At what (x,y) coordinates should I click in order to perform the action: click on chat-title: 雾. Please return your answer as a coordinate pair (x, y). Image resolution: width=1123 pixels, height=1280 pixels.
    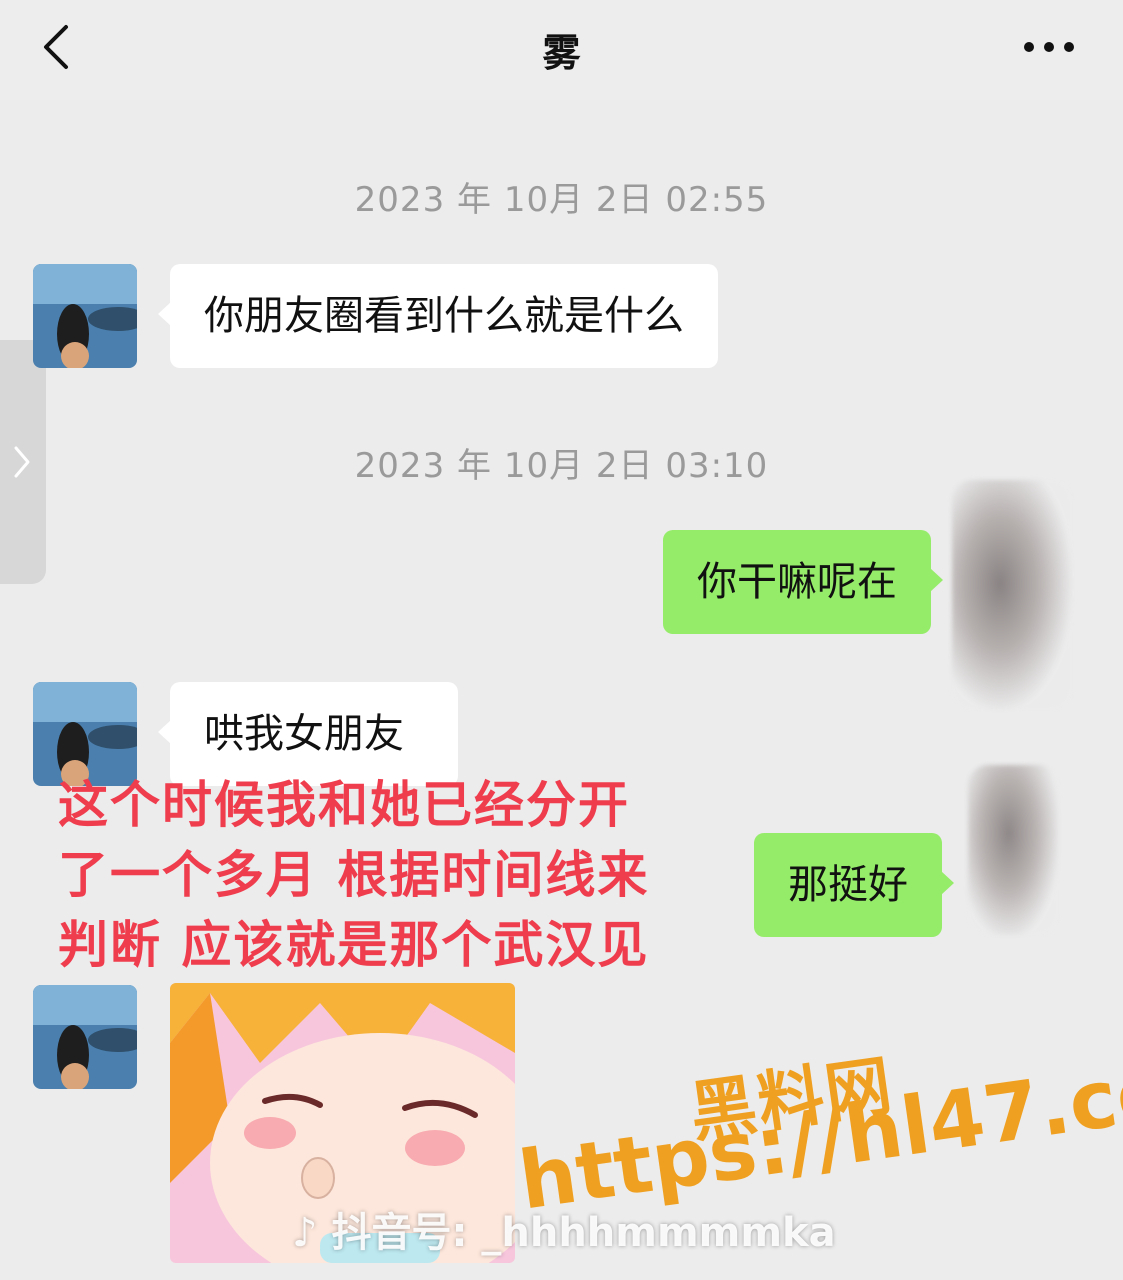
    Looking at the image, I should click on (561, 53).